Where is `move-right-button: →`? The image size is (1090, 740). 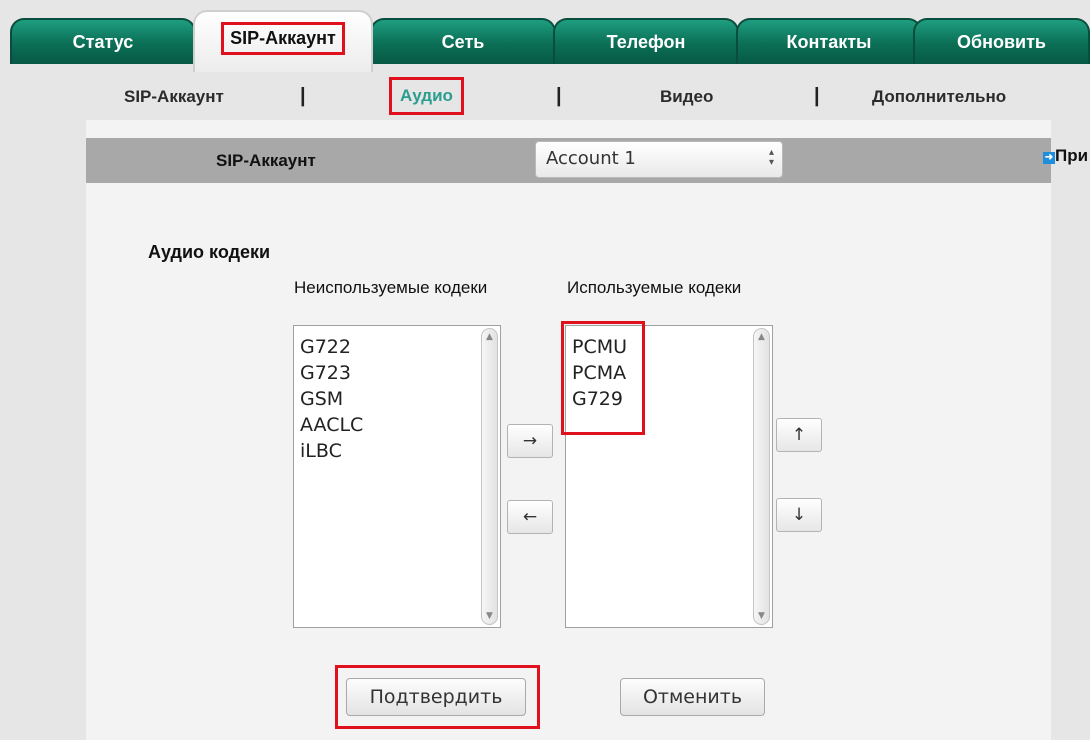
move-right-button: → is located at coordinates (530, 441).